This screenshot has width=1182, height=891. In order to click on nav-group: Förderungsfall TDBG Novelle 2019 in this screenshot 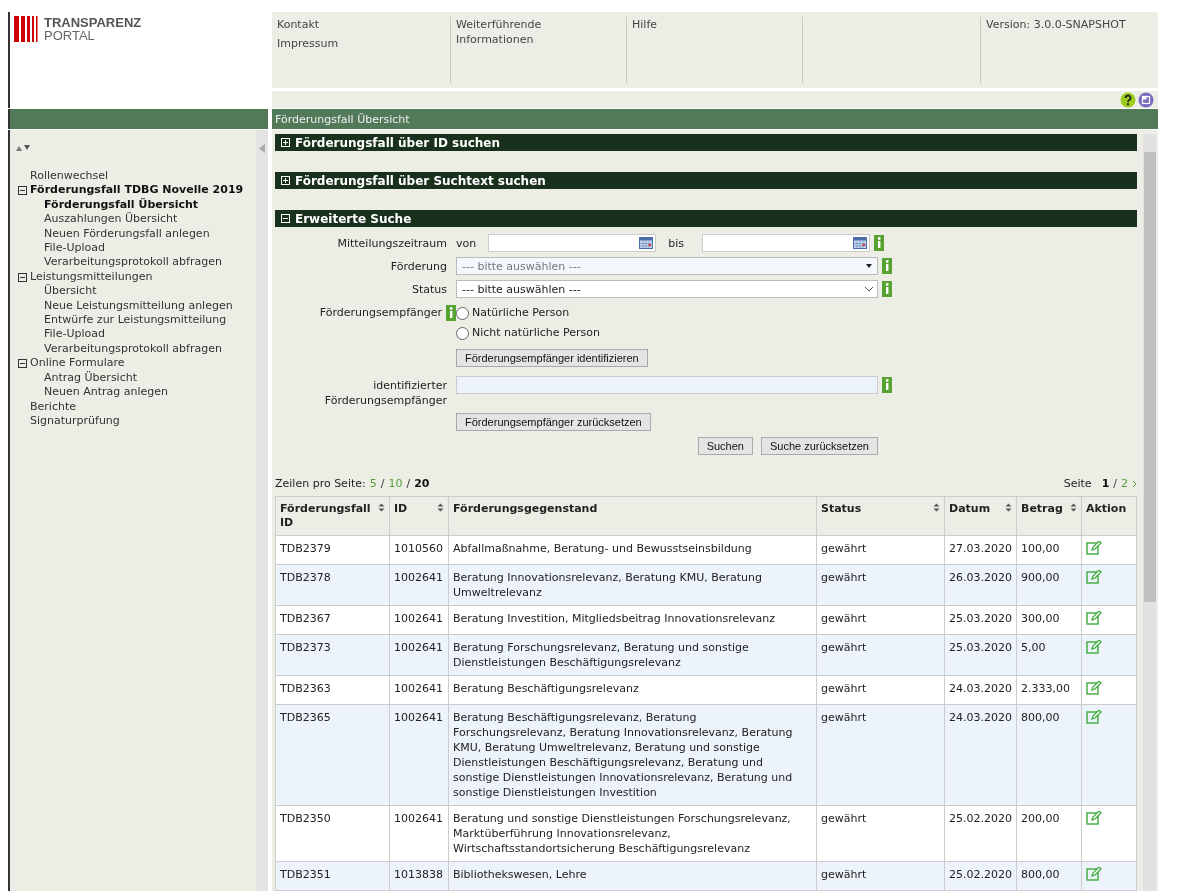, I will do `click(137, 190)`.